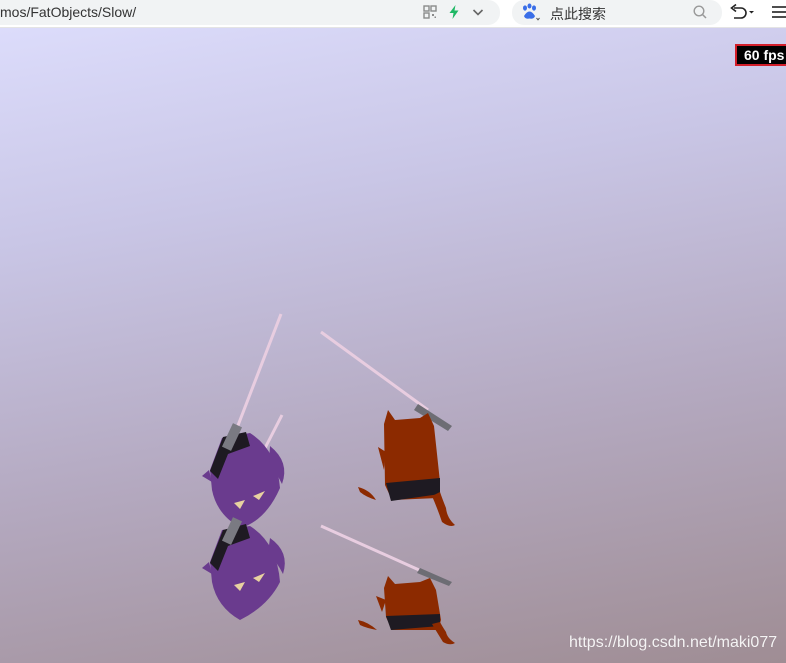 The image size is (786, 663). What do you see at coordinates (530, 12) in the screenshot?
I see `baidu-paw-icon` at bounding box center [530, 12].